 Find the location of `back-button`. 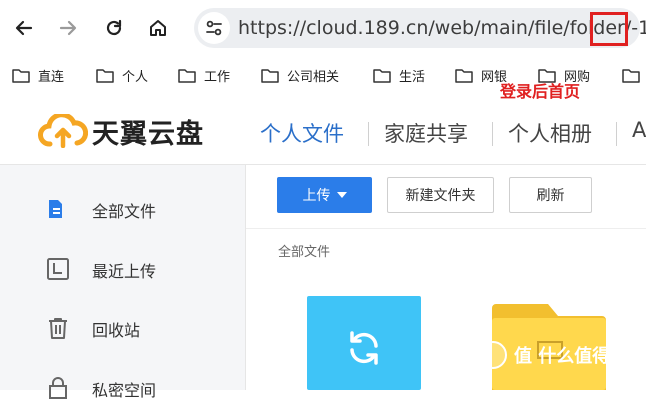

back-button is located at coordinates (24, 28).